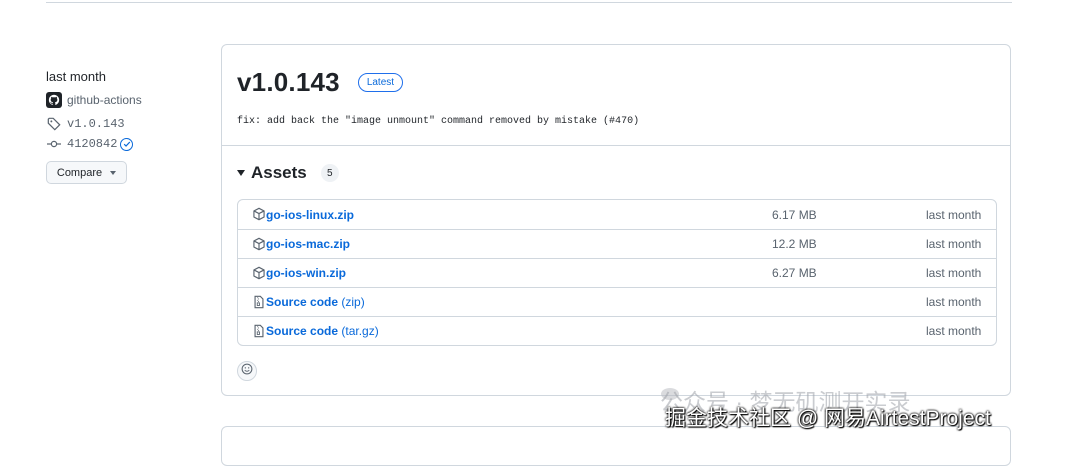 The image size is (1080, 466). I want to click on asset-link: Source code (zip), so click(315, 302).